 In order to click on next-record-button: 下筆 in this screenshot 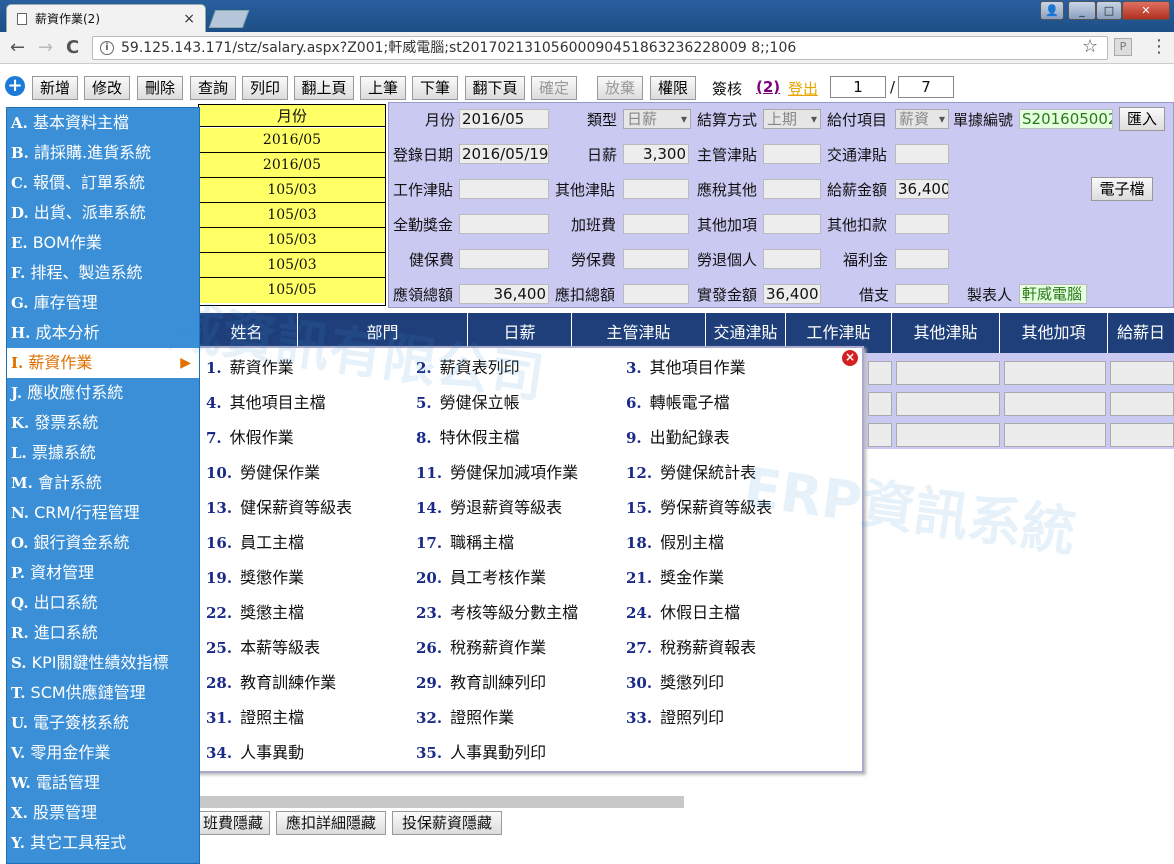, I will do `click(435, 88)`.